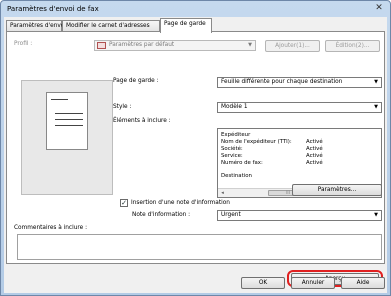  What do you see at coordinates (363, 283) in the screenshot?
I see `help-button: Aide` at bounding box center [363, 283].